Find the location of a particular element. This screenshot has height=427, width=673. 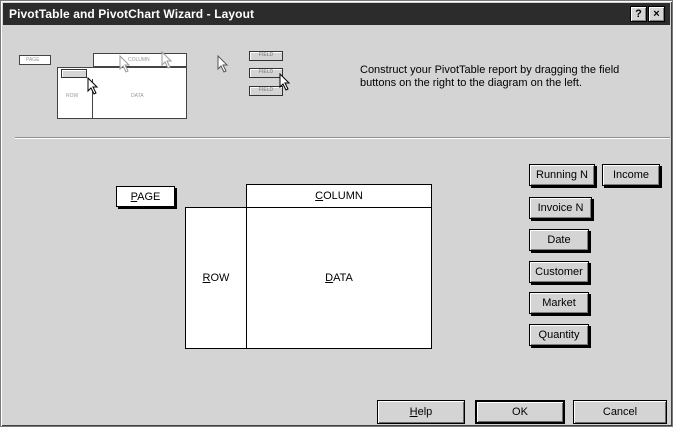

field-button-customer: Customer is located at coordinates (559, 272).